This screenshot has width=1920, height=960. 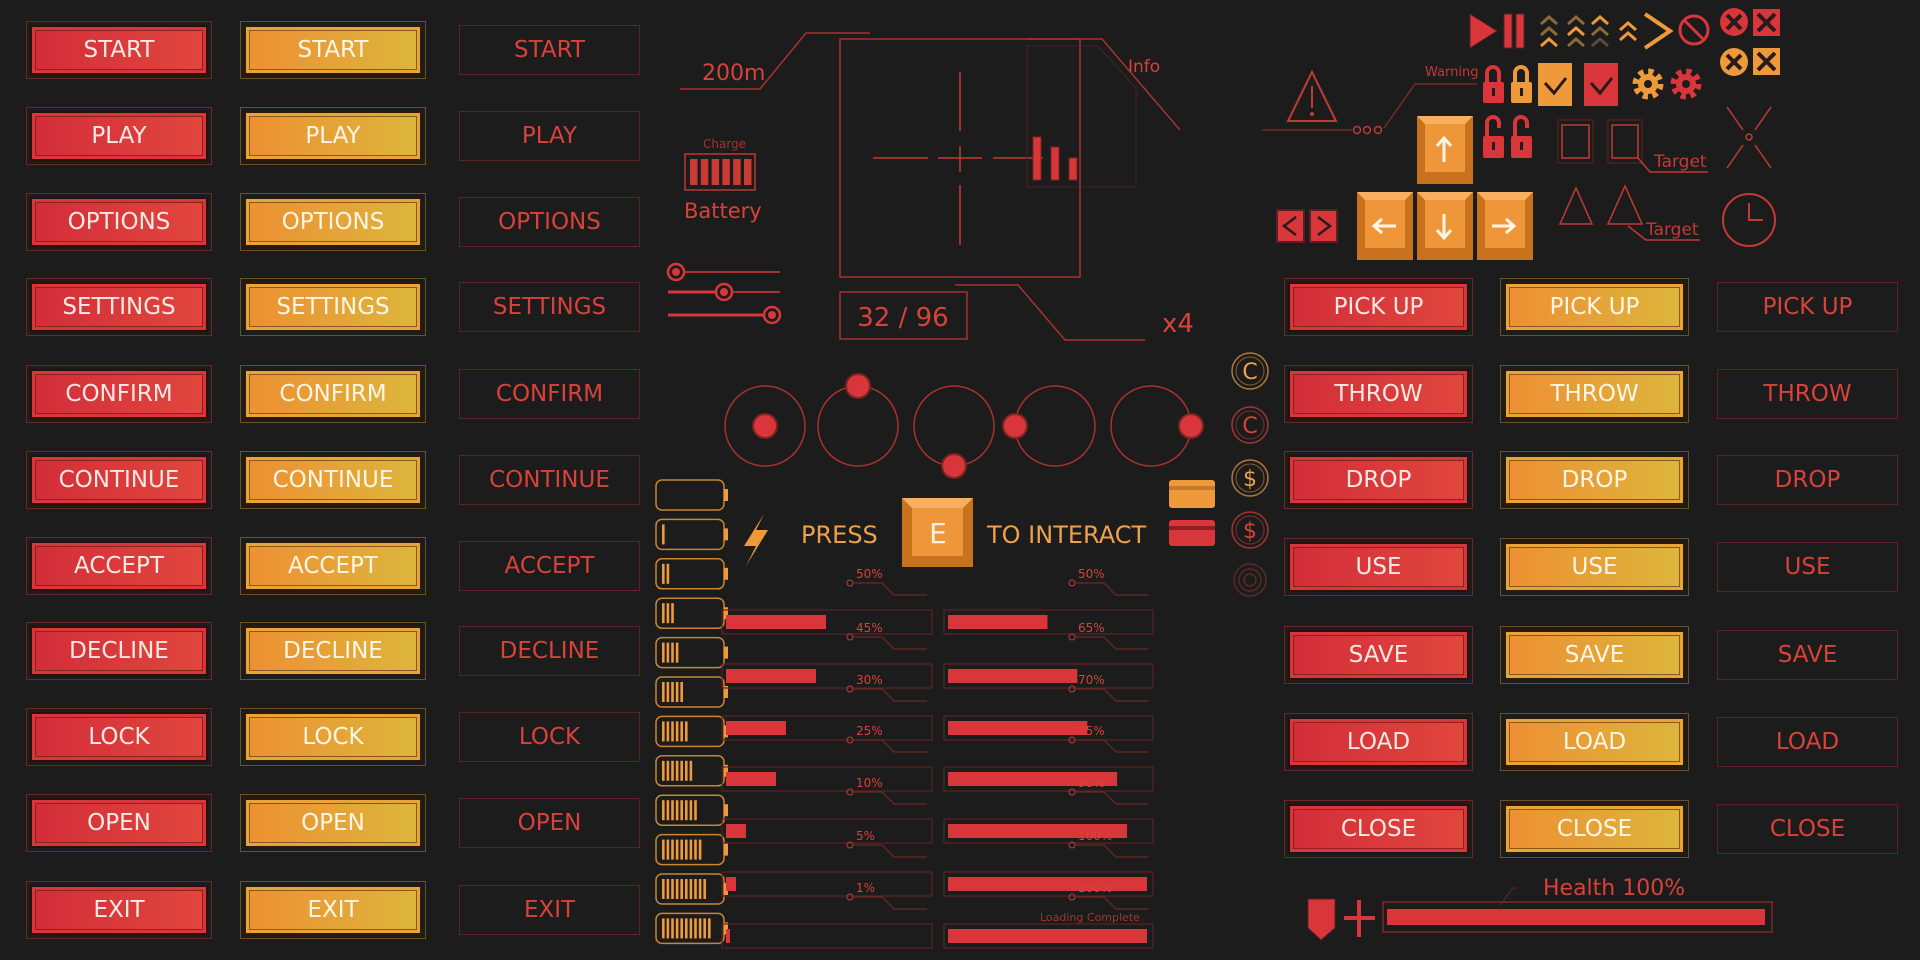 I want to click on charge-battery: Charge Battery, so click(x=723, y=180).